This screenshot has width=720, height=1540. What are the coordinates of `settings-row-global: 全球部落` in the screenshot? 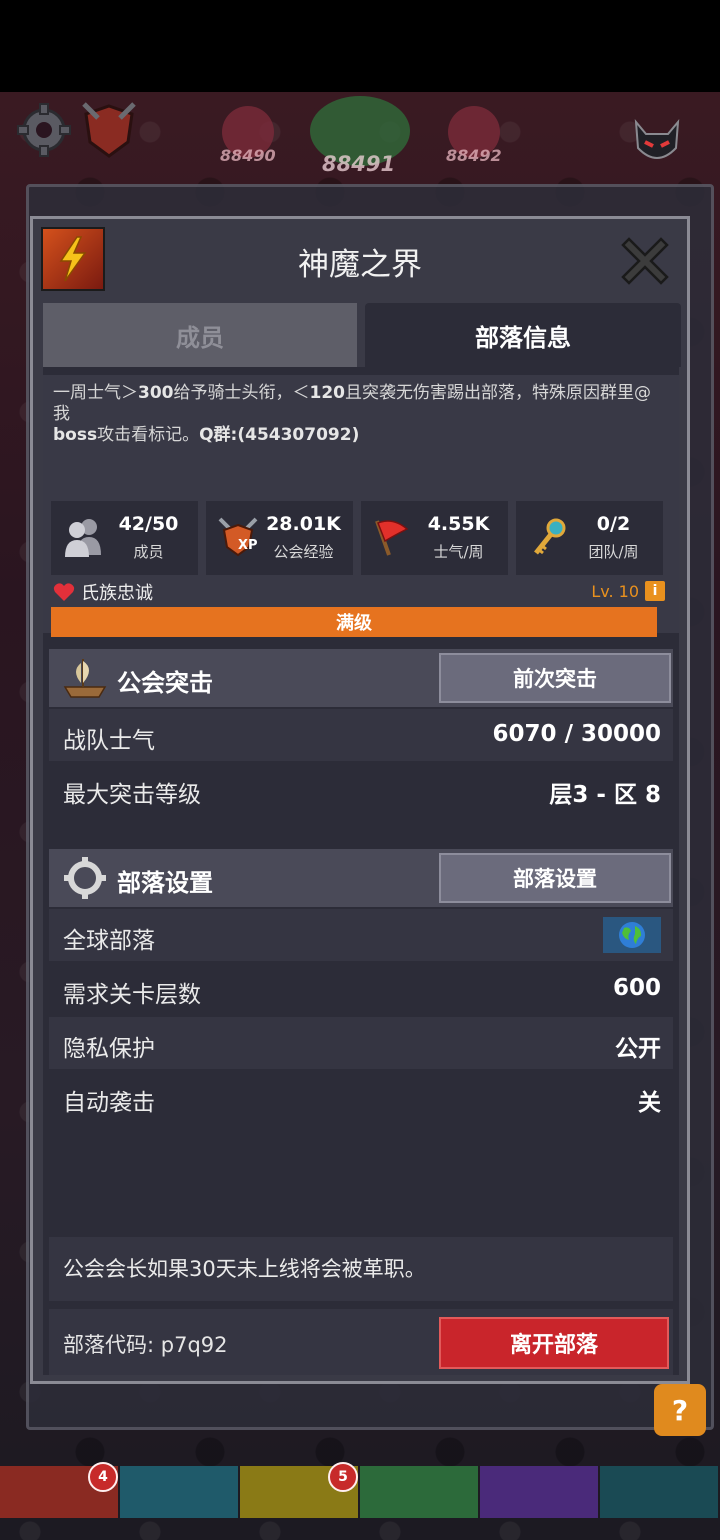 It's located at (361, 935).